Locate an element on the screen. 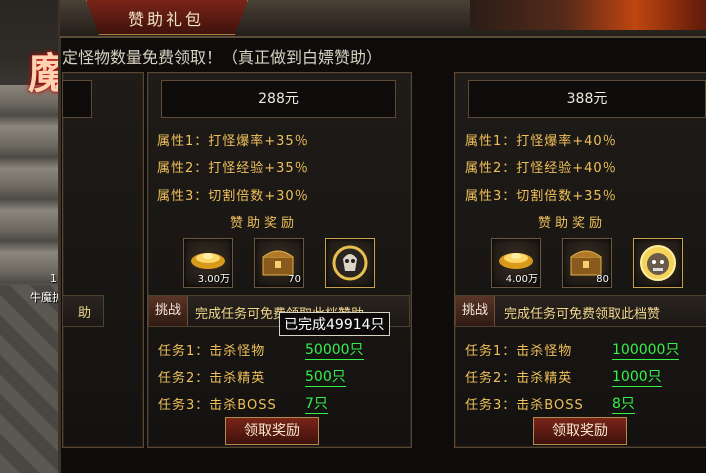 This screenshot has height=473, width=706. reward-count: 70 is located at coordinates (294, 279).